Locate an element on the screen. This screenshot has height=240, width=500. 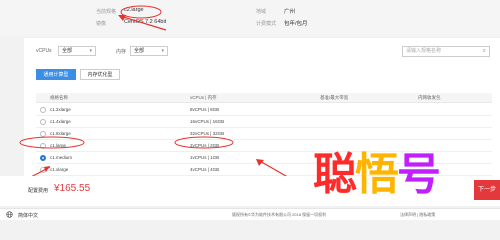
tab-memory-optimized: 内存优化型 is located at coordinates (100, 74).